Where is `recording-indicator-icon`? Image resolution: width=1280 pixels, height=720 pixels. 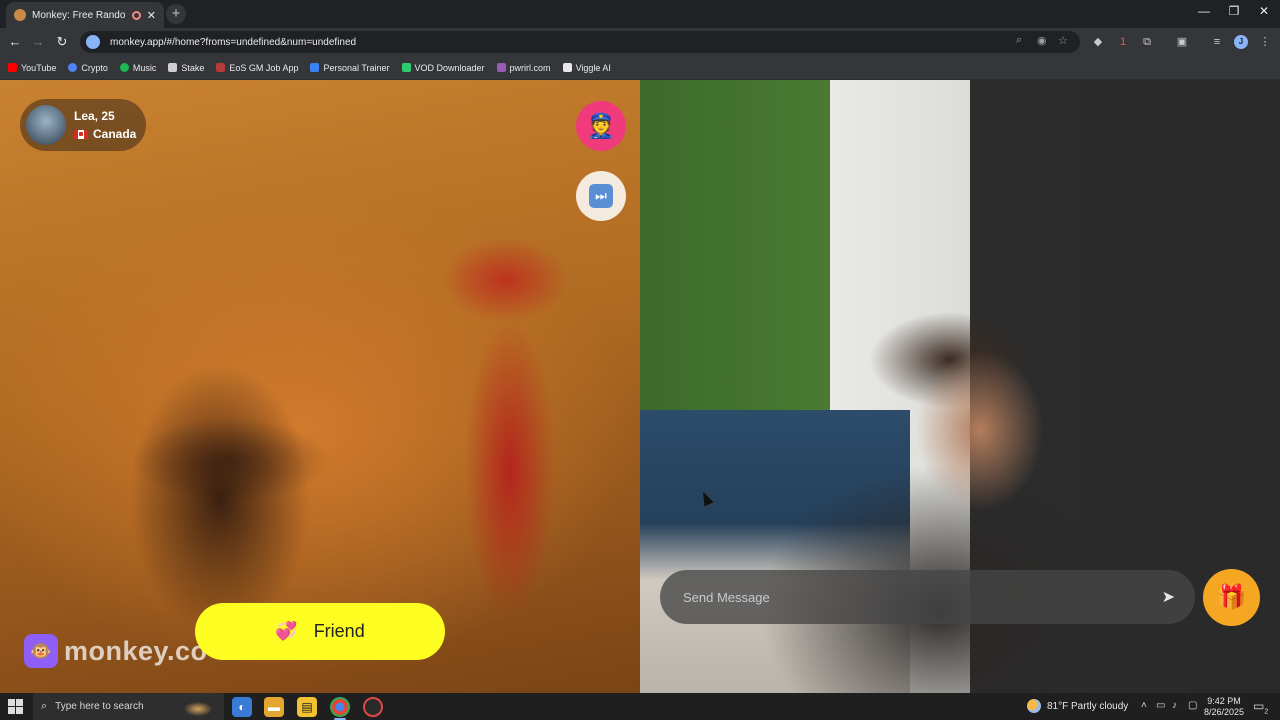
recording-indicator-icon is located at coordinates (136, 15).